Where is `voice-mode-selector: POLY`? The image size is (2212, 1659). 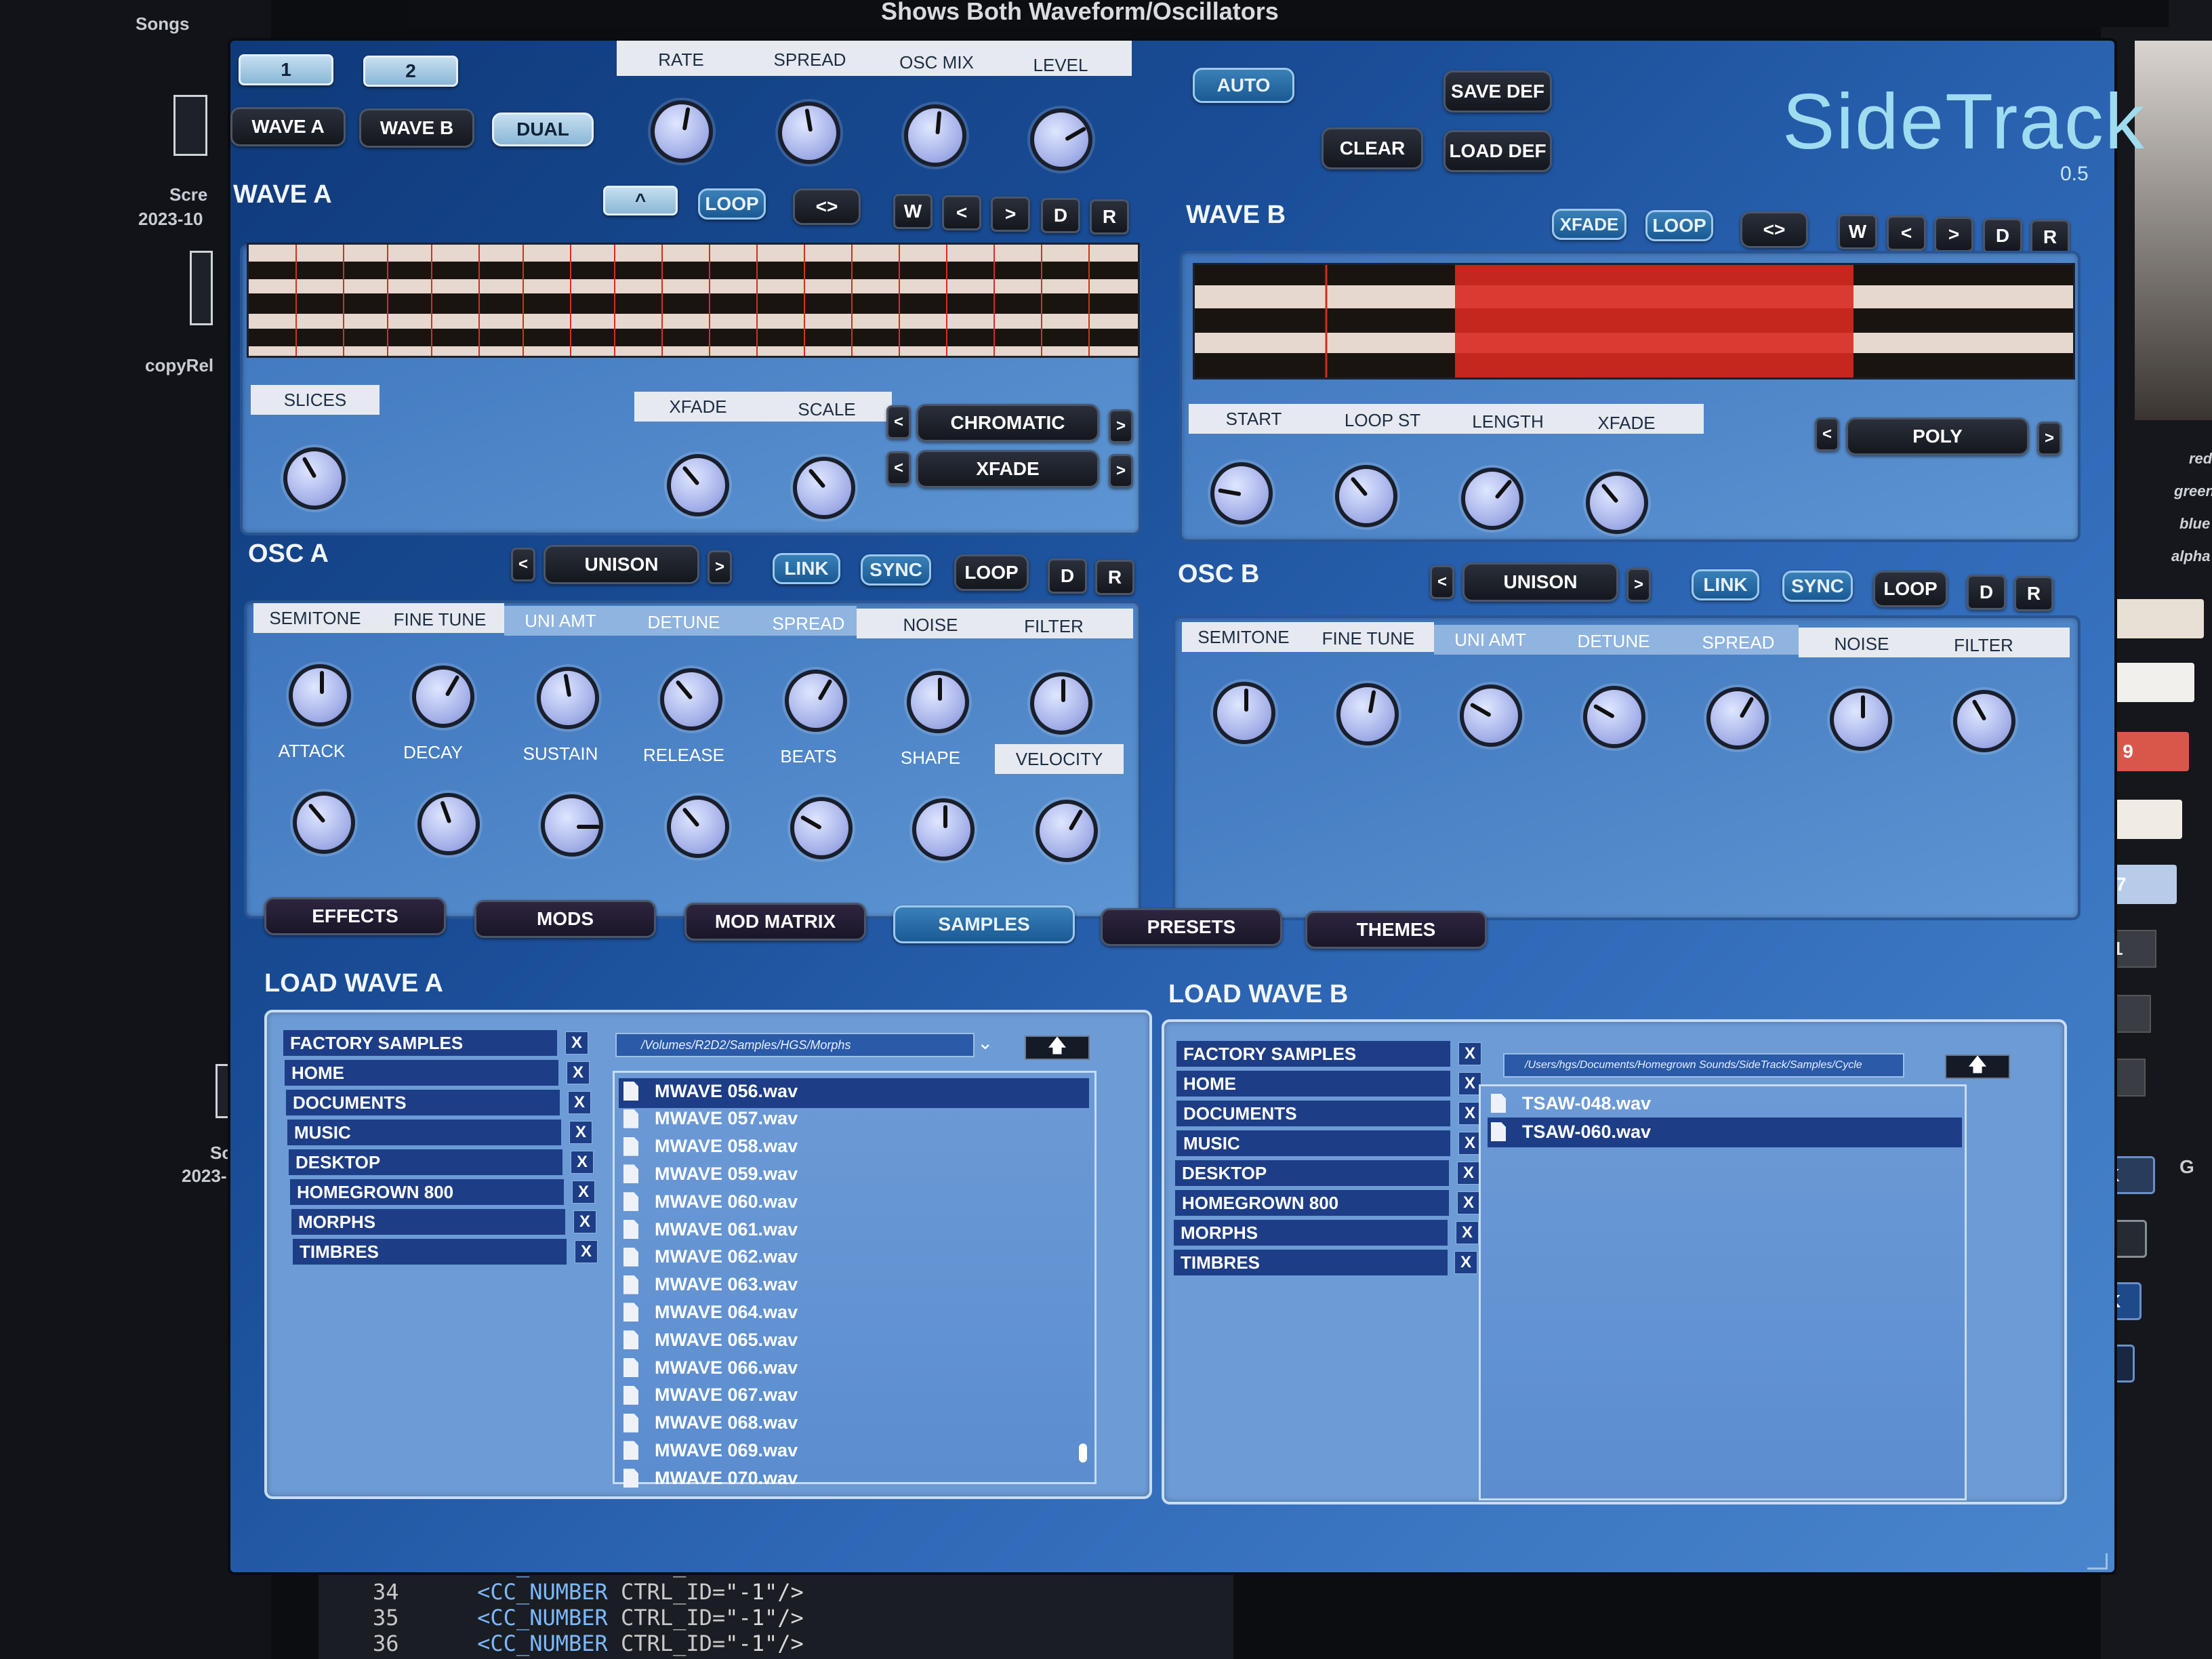
voice-mode-selector: POLY is located at coordinates (1938, 436).